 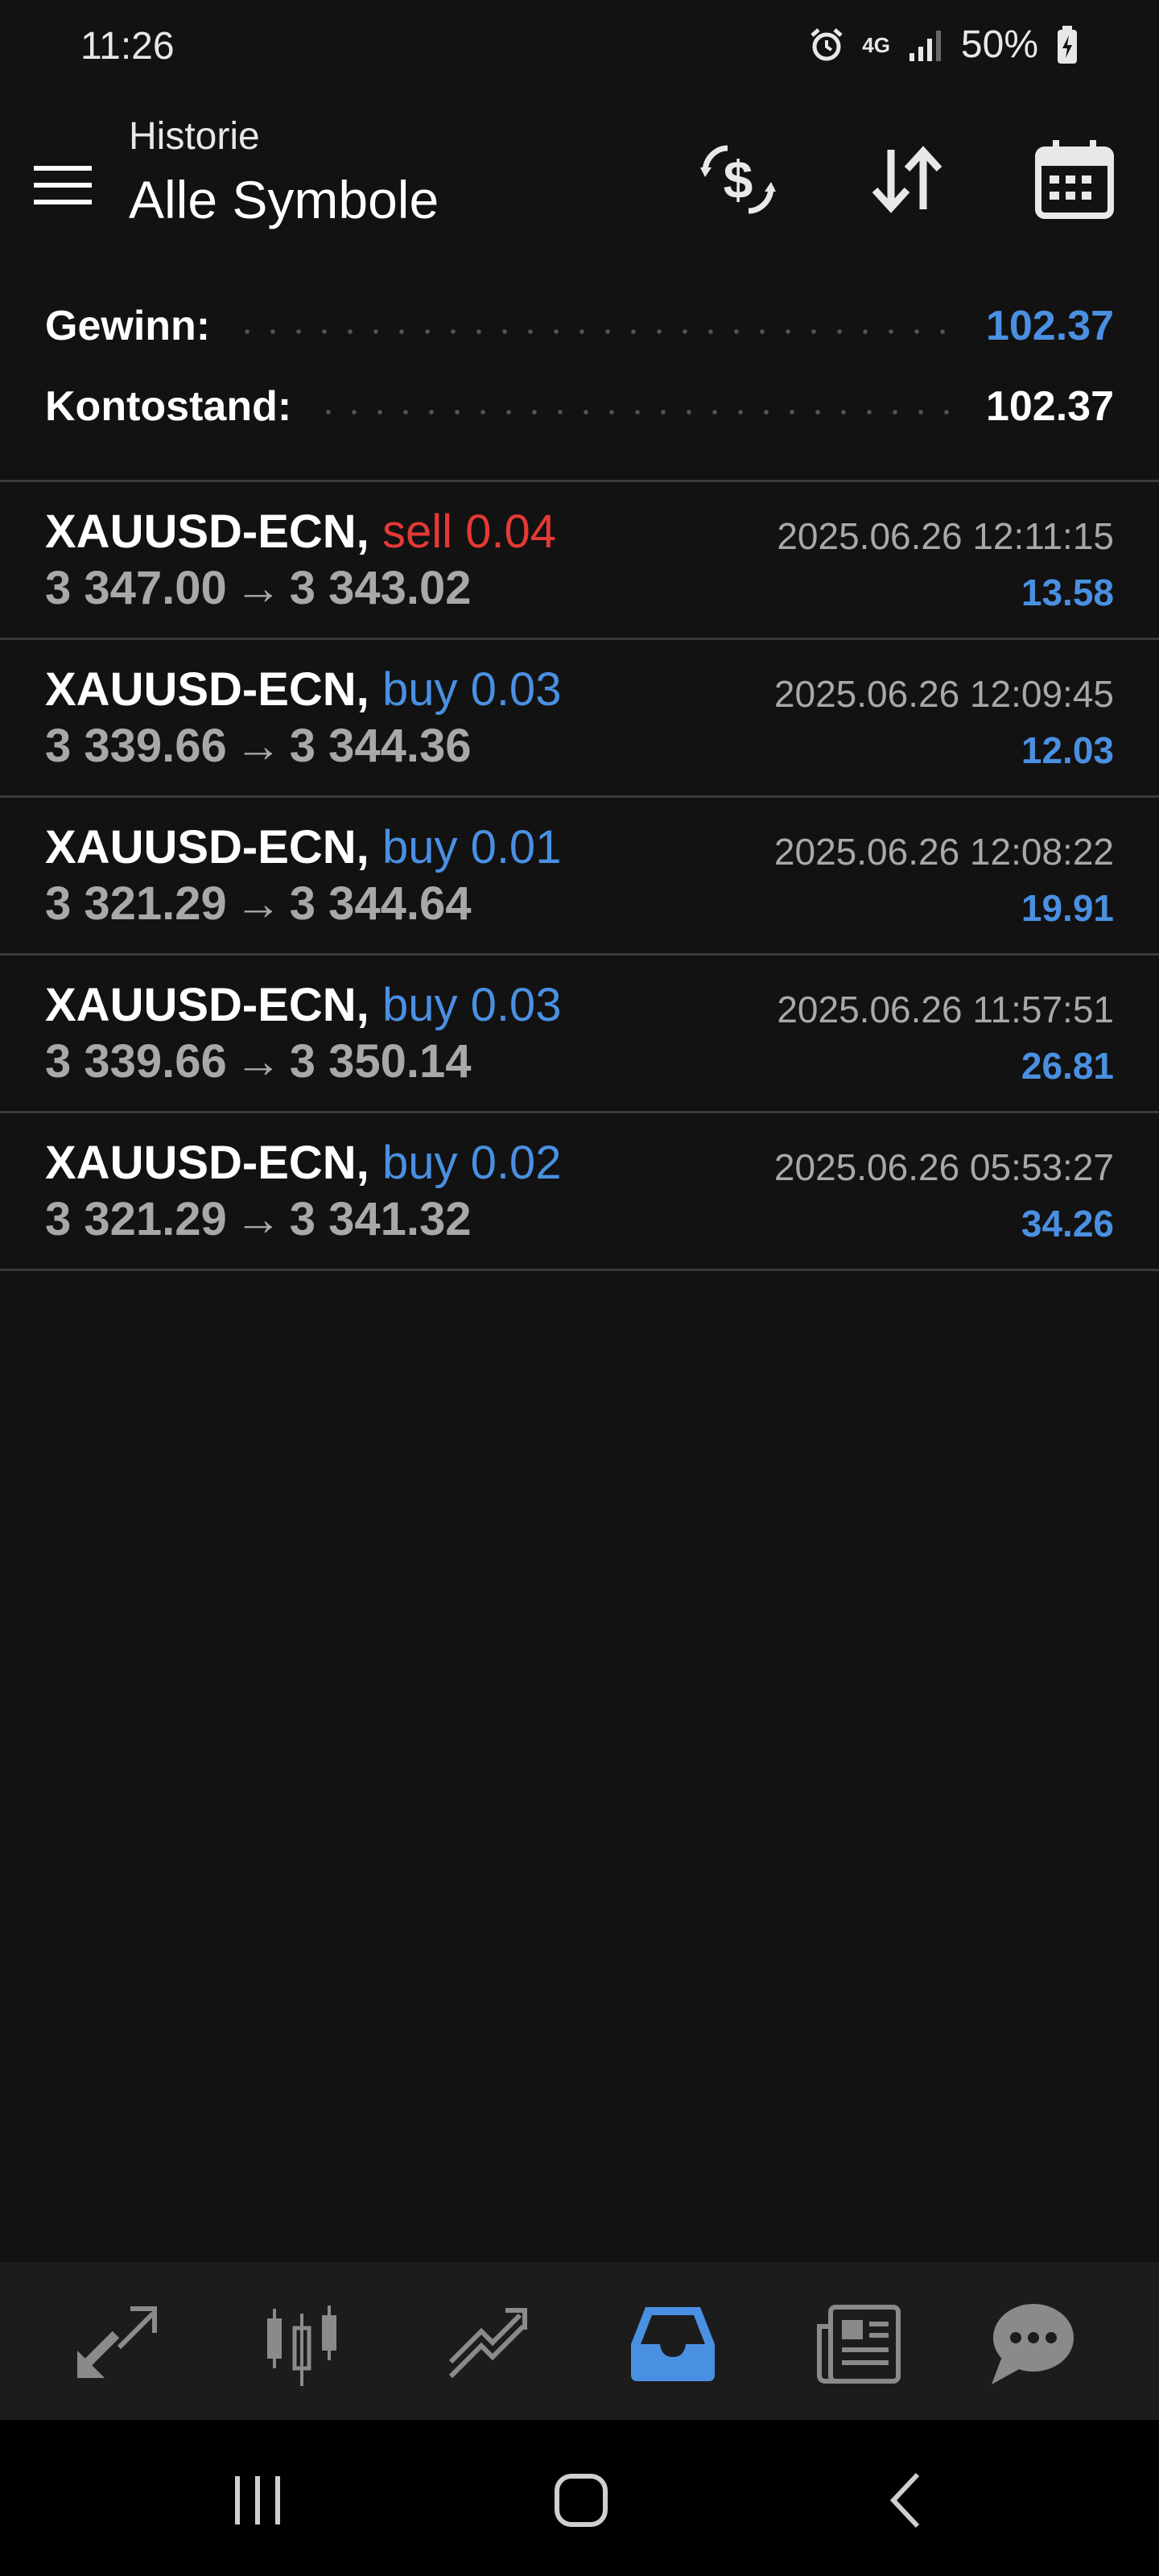 I want to click on trade-side: buy 0.01, so click(x=472, y=847).